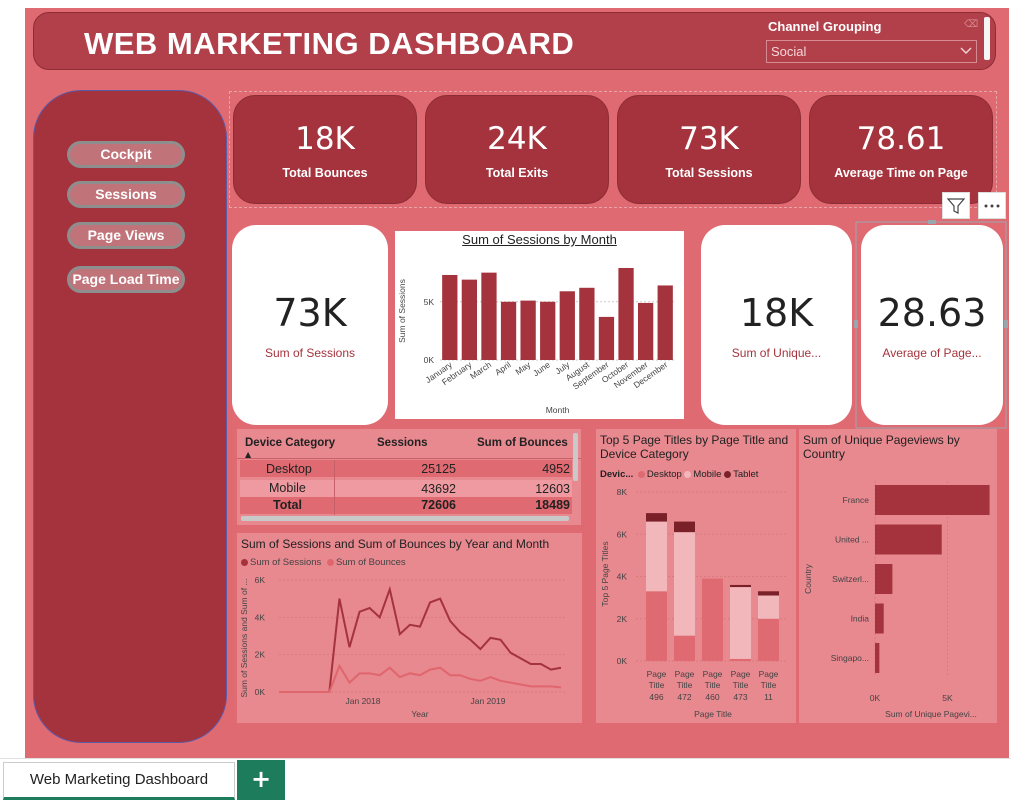 Image resolution: width=1011 pixels, height=802 pixels. What do you see at coordinates (310, 353) in the screenshot?
I see `card-label: Sum of Sessions` at bounding box center [310, 353].